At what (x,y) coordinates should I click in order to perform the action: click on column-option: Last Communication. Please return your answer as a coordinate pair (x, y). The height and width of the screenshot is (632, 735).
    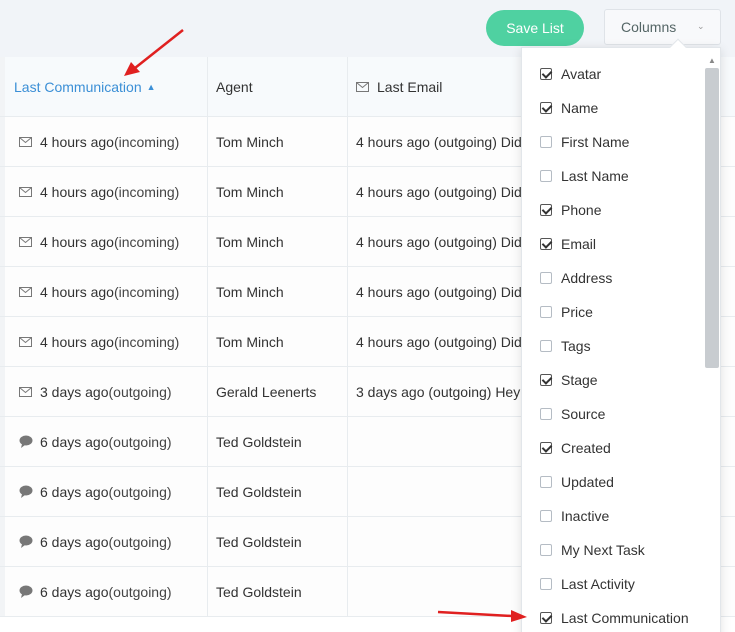
    Looking at the image, I should click on (614, 618).